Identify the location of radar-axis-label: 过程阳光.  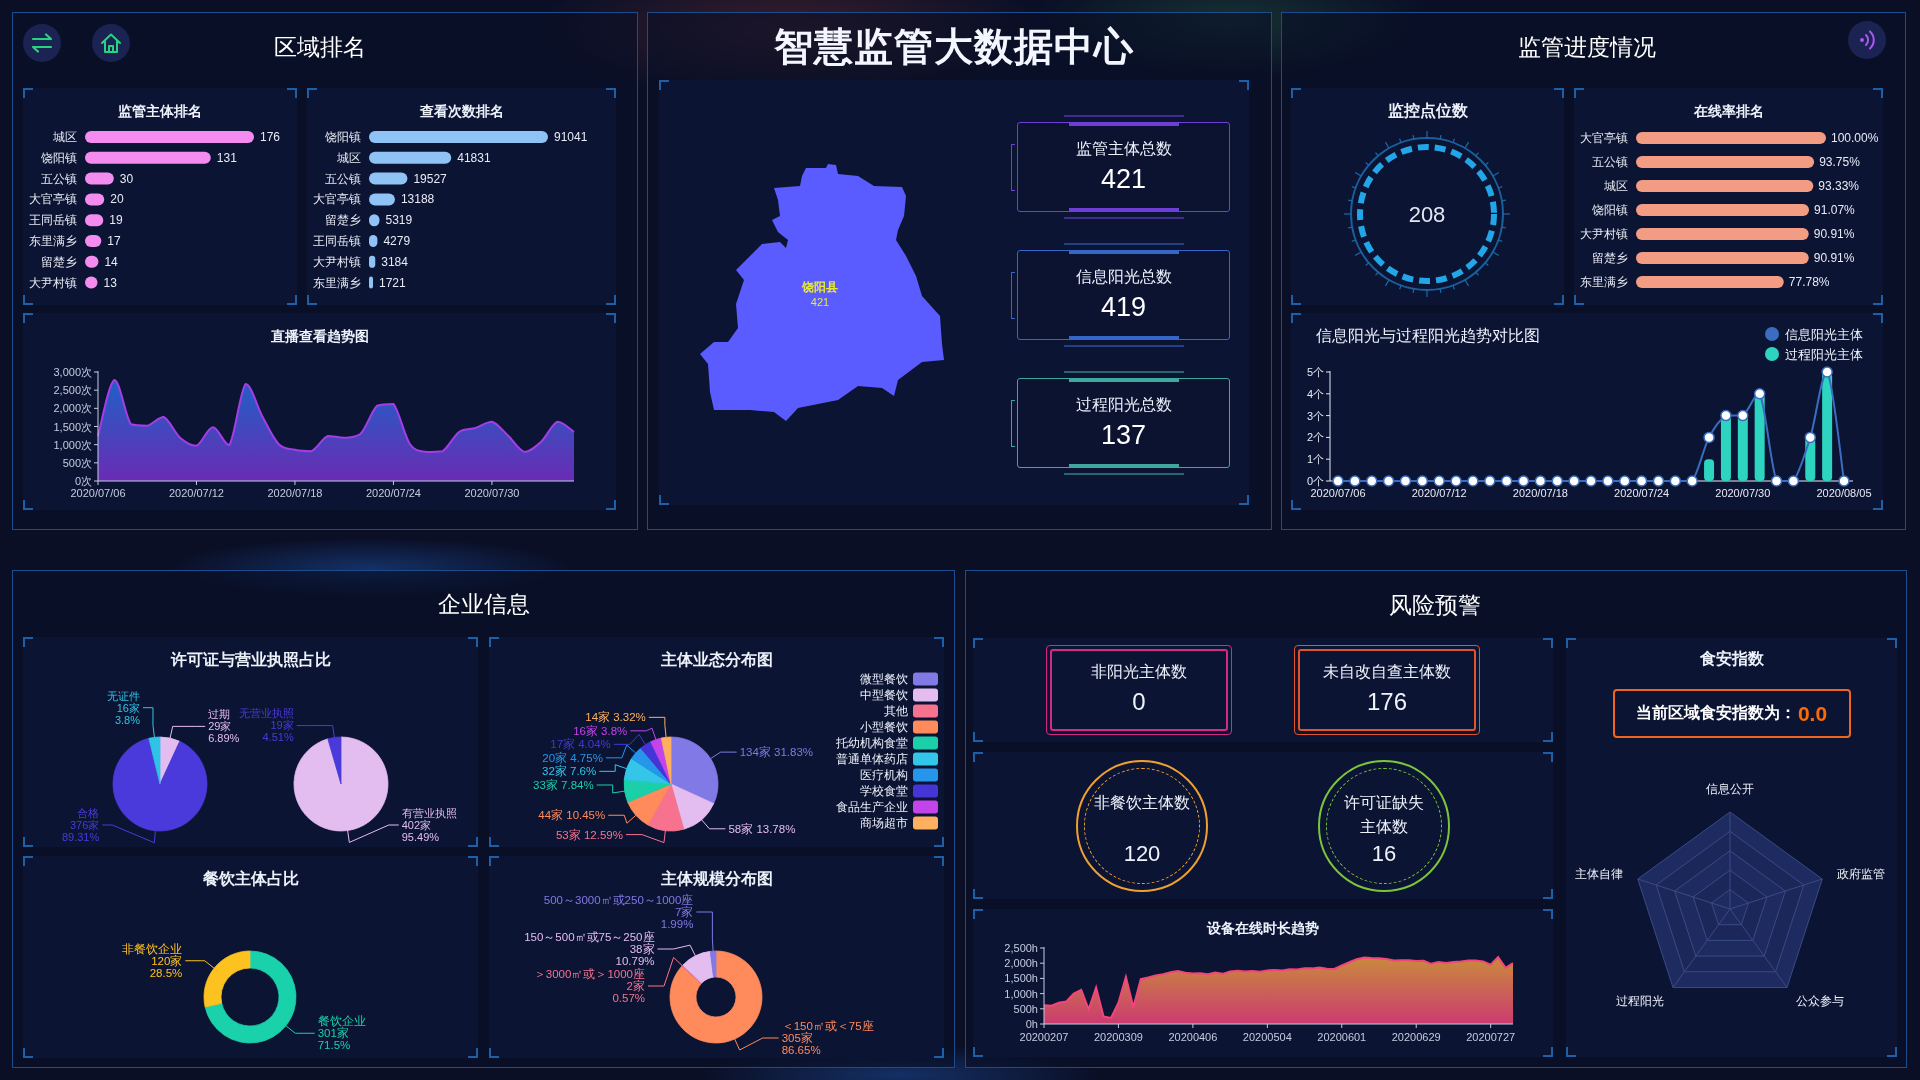
(1639, 1001).